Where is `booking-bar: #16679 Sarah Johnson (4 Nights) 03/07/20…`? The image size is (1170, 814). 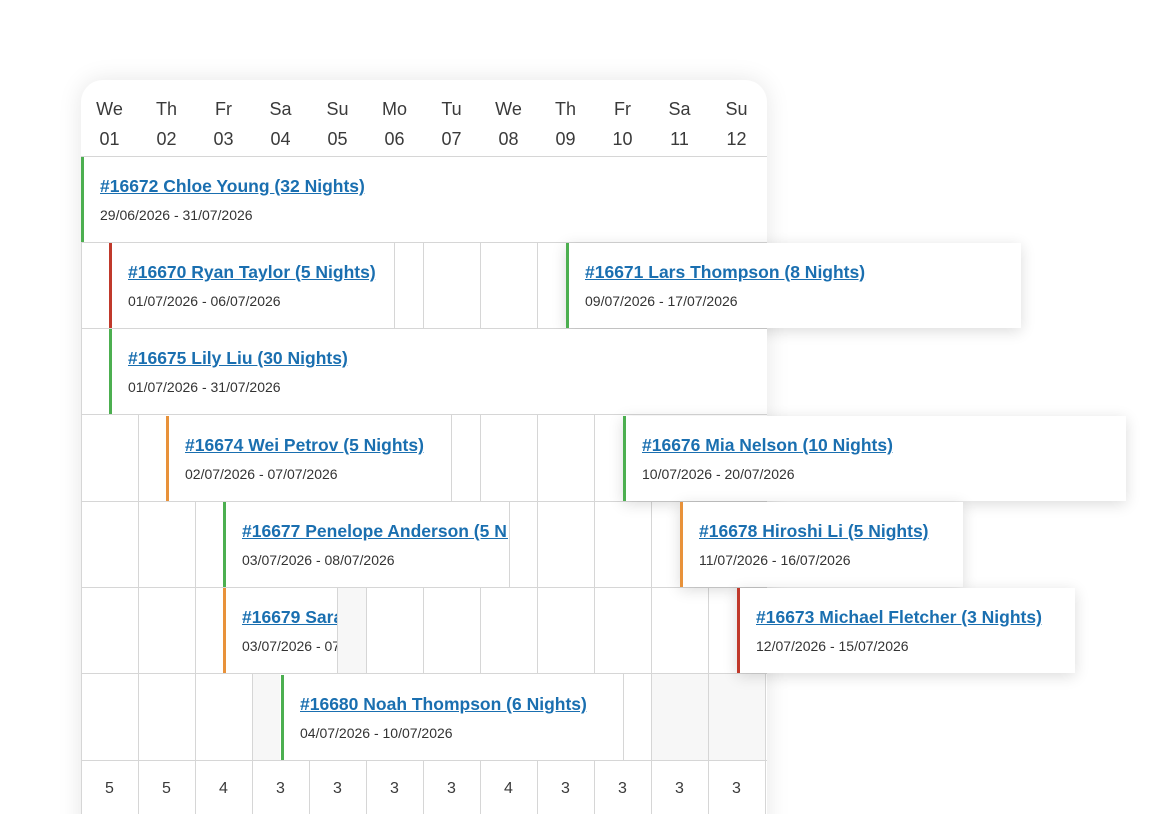 booking-bar: #16679 Sarah Johnson (4 Nights) 03/07/20… is located at coordinates (280, 630).